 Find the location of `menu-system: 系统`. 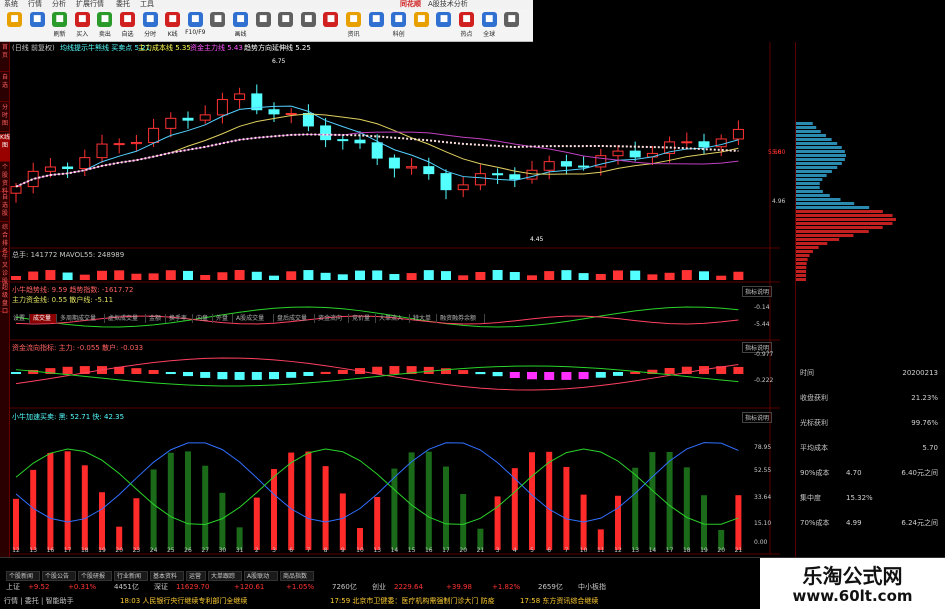

menu-system: 系统 is located at coordinates (11, 4).